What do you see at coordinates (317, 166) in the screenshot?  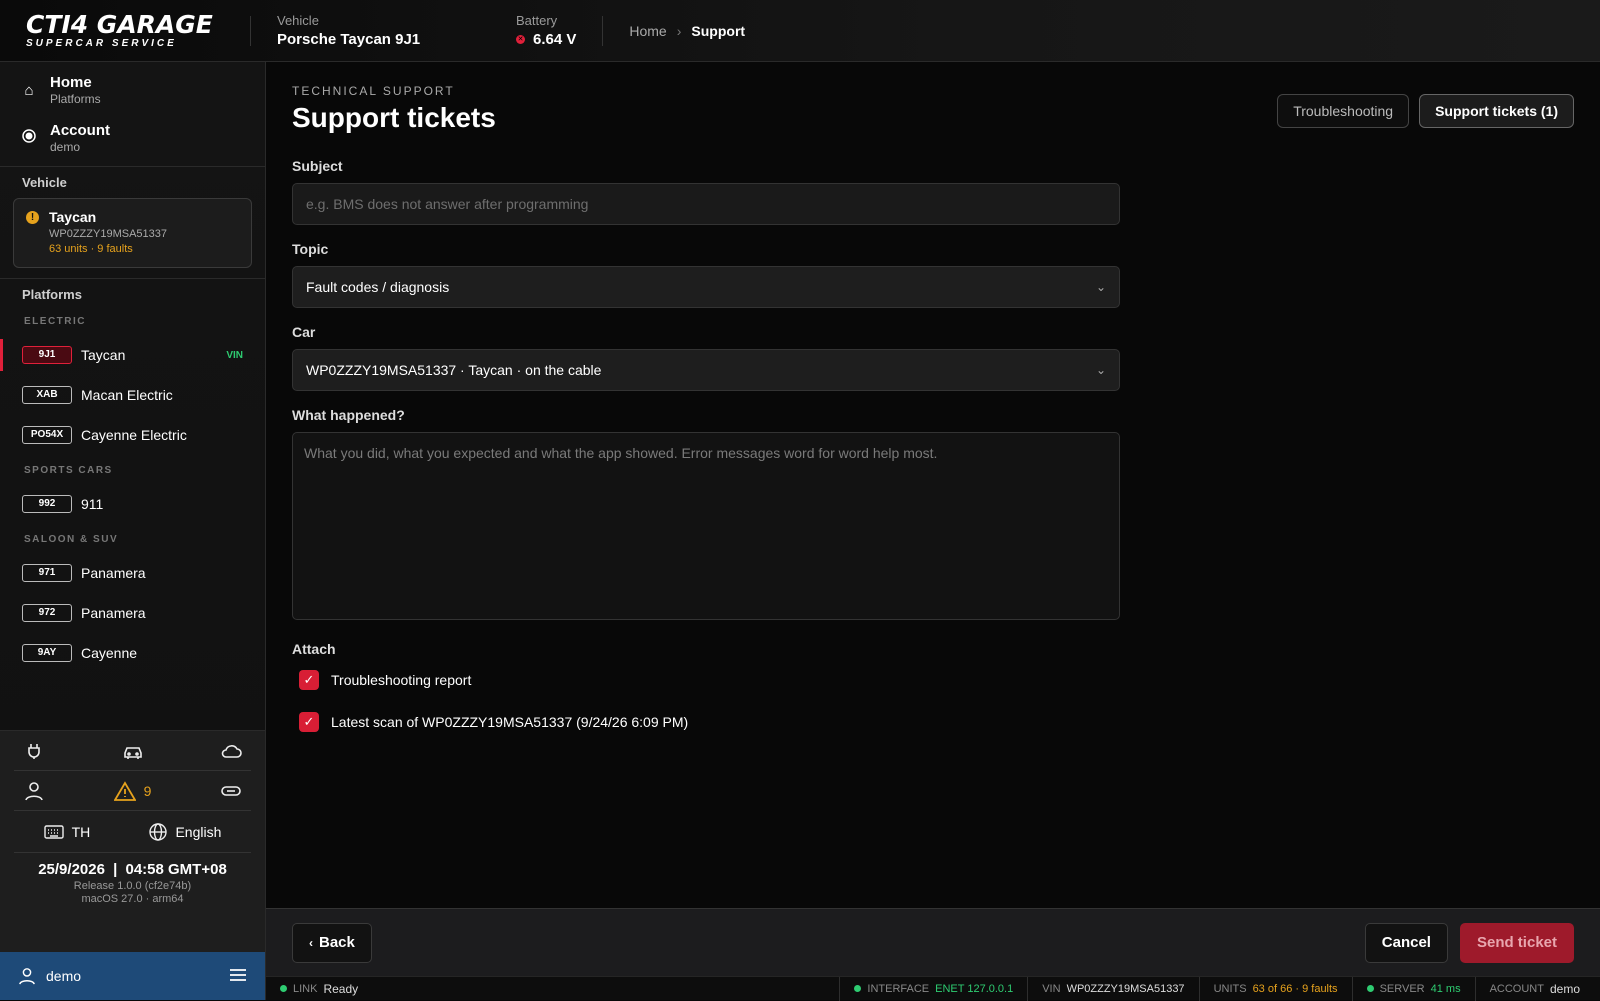 I see `subject-label: Subject` at bounding box center [317, 166].